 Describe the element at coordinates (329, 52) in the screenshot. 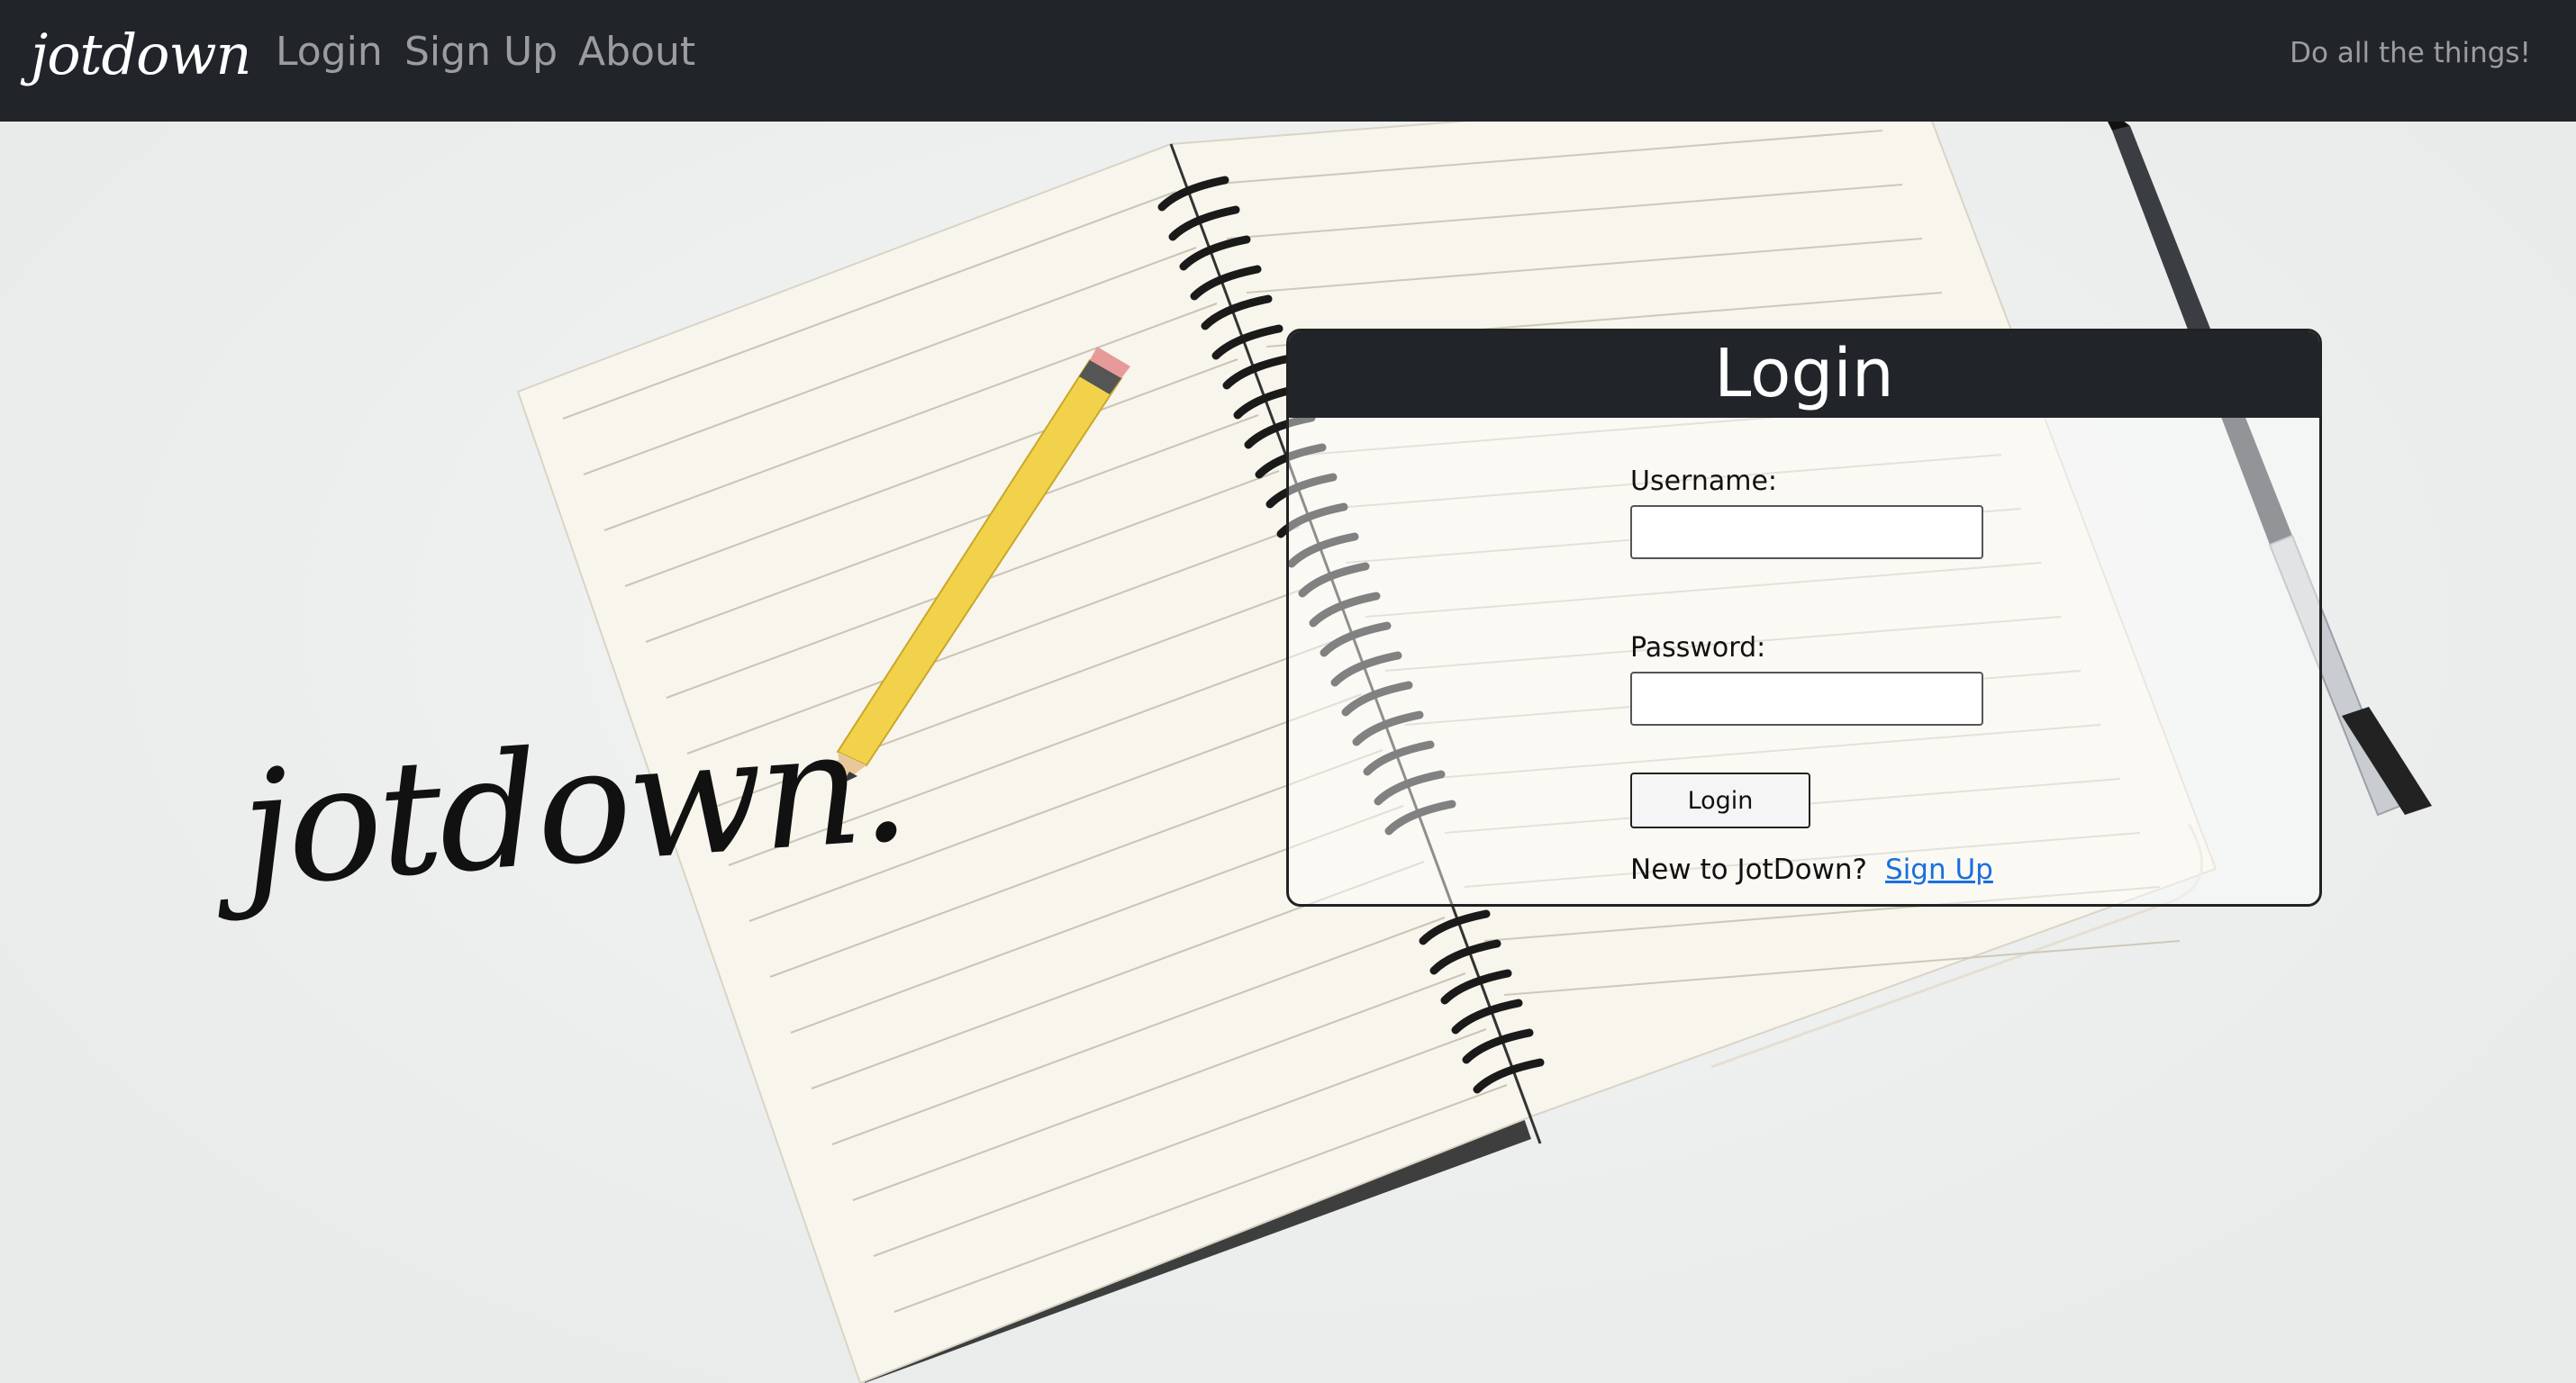

I see `nav-login-link: Login` at that location.